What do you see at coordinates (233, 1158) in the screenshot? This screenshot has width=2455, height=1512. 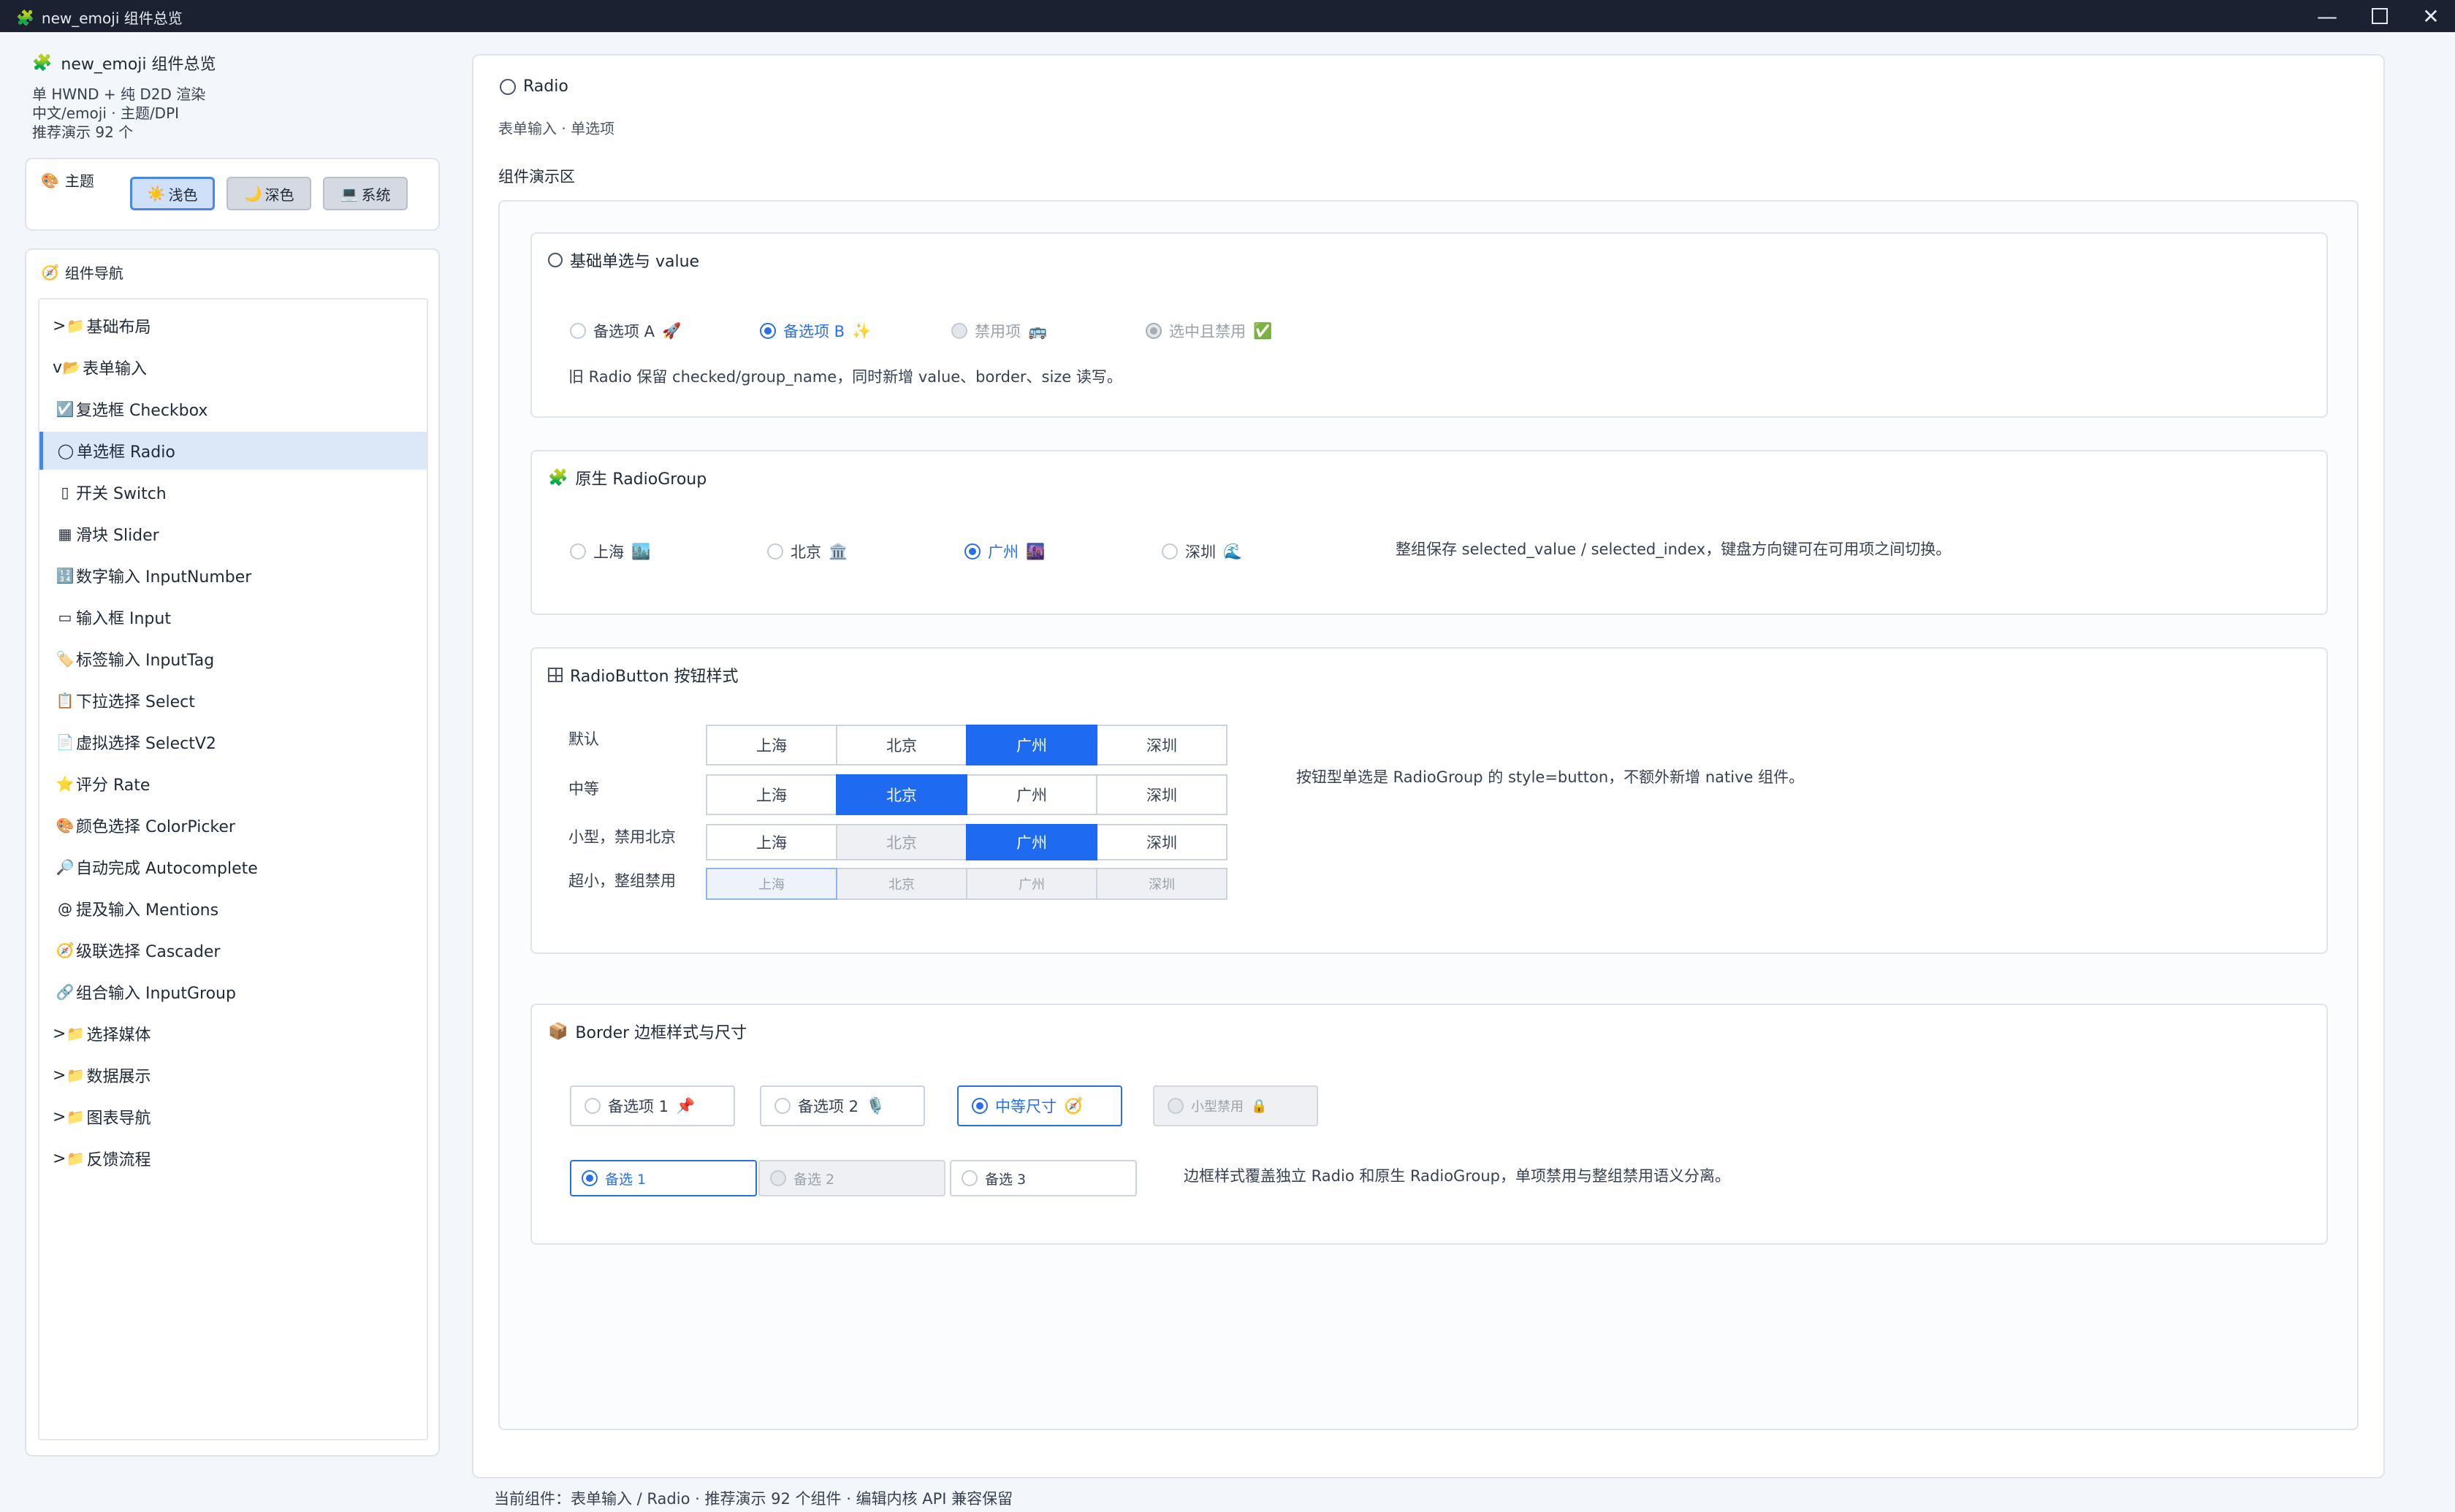 I see `nav-item: > 📁 反馈流程` at bounding box center [233, 1158].